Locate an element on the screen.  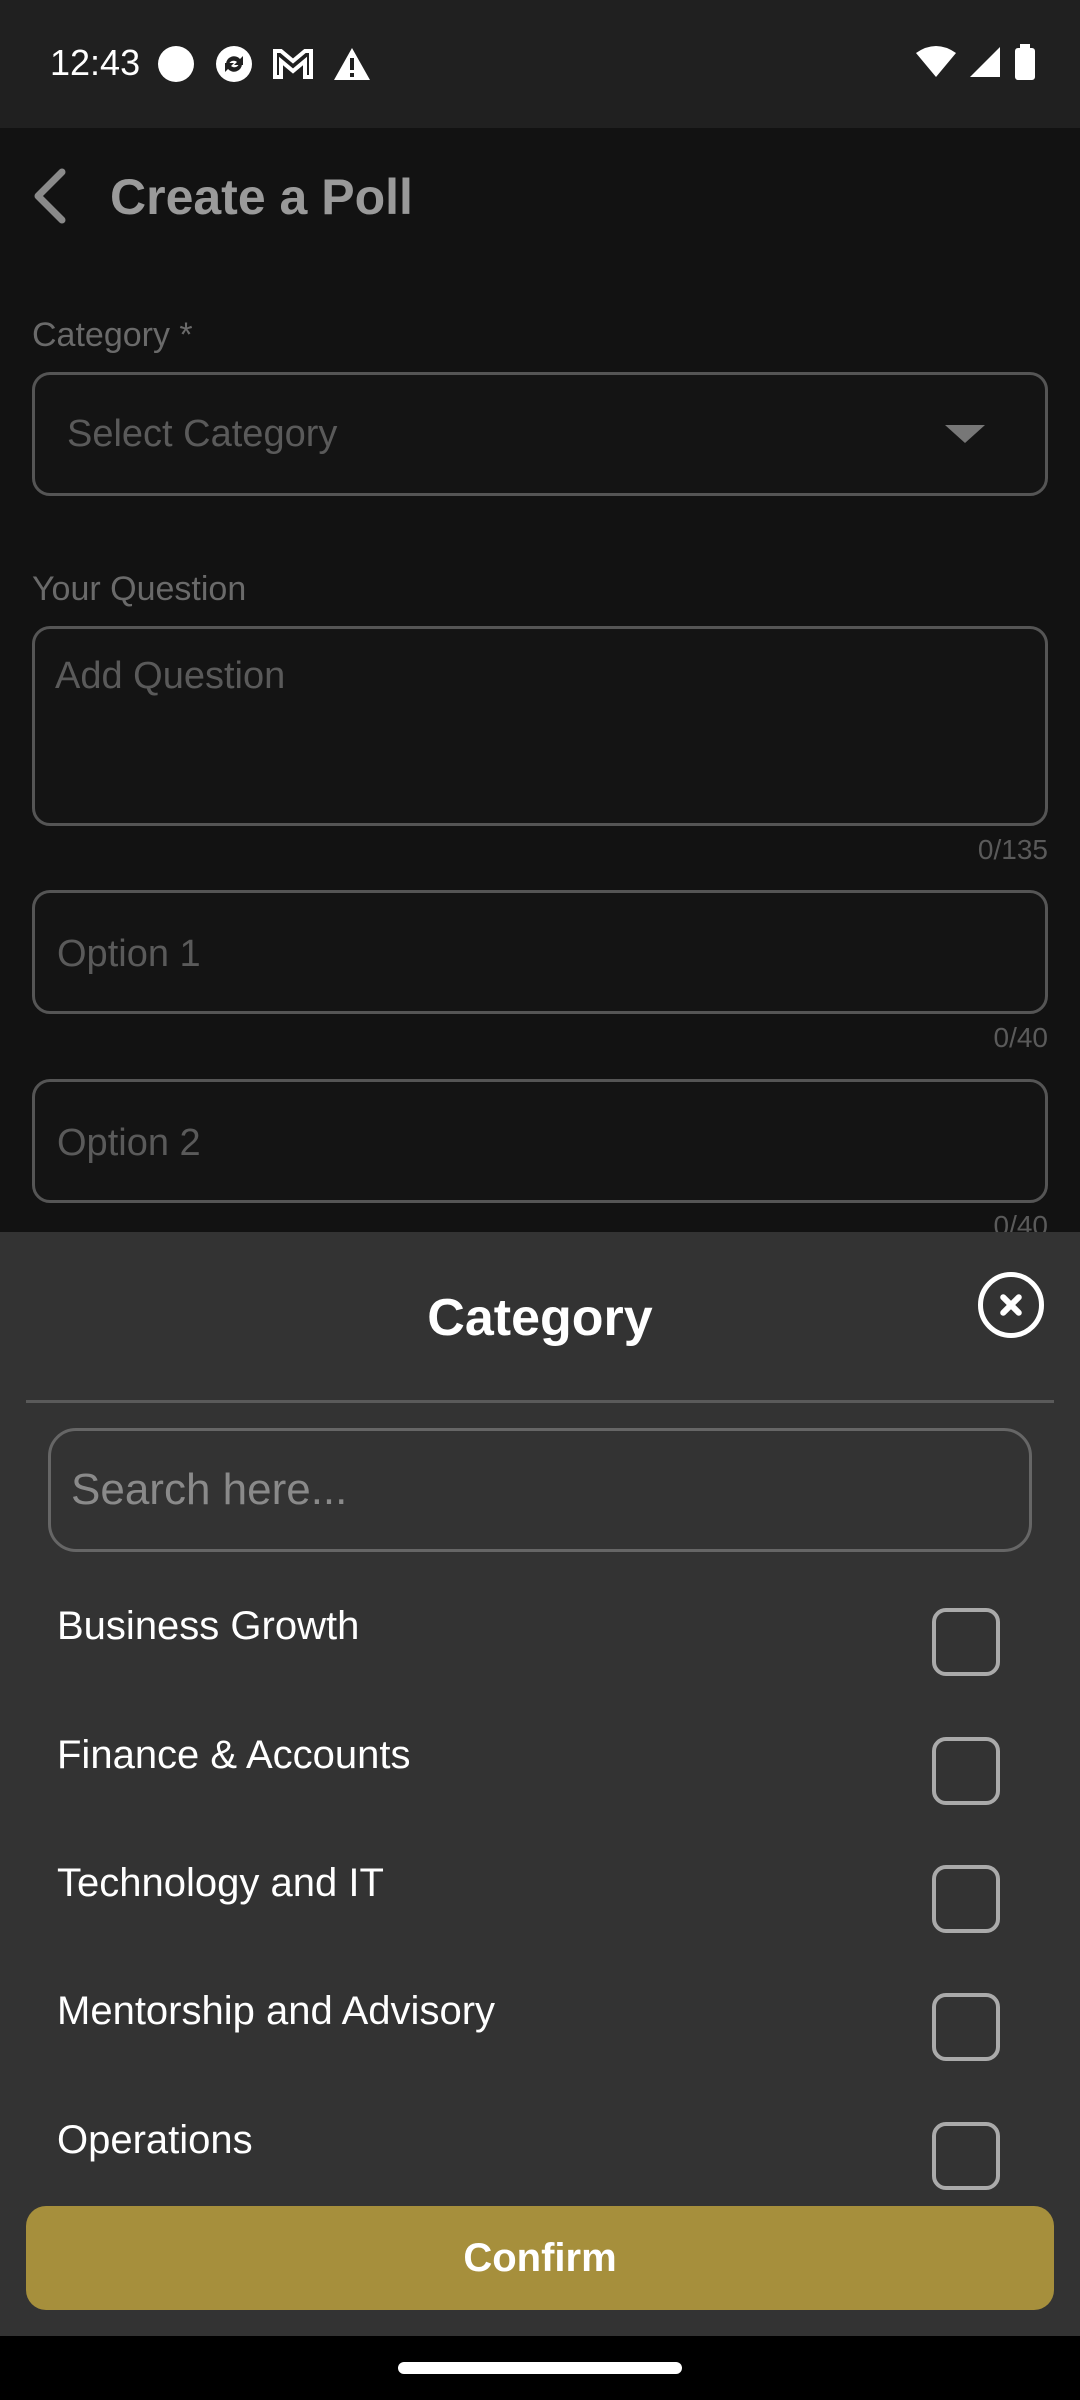
sheet-title: Category is located at coordinates (540, 1318).